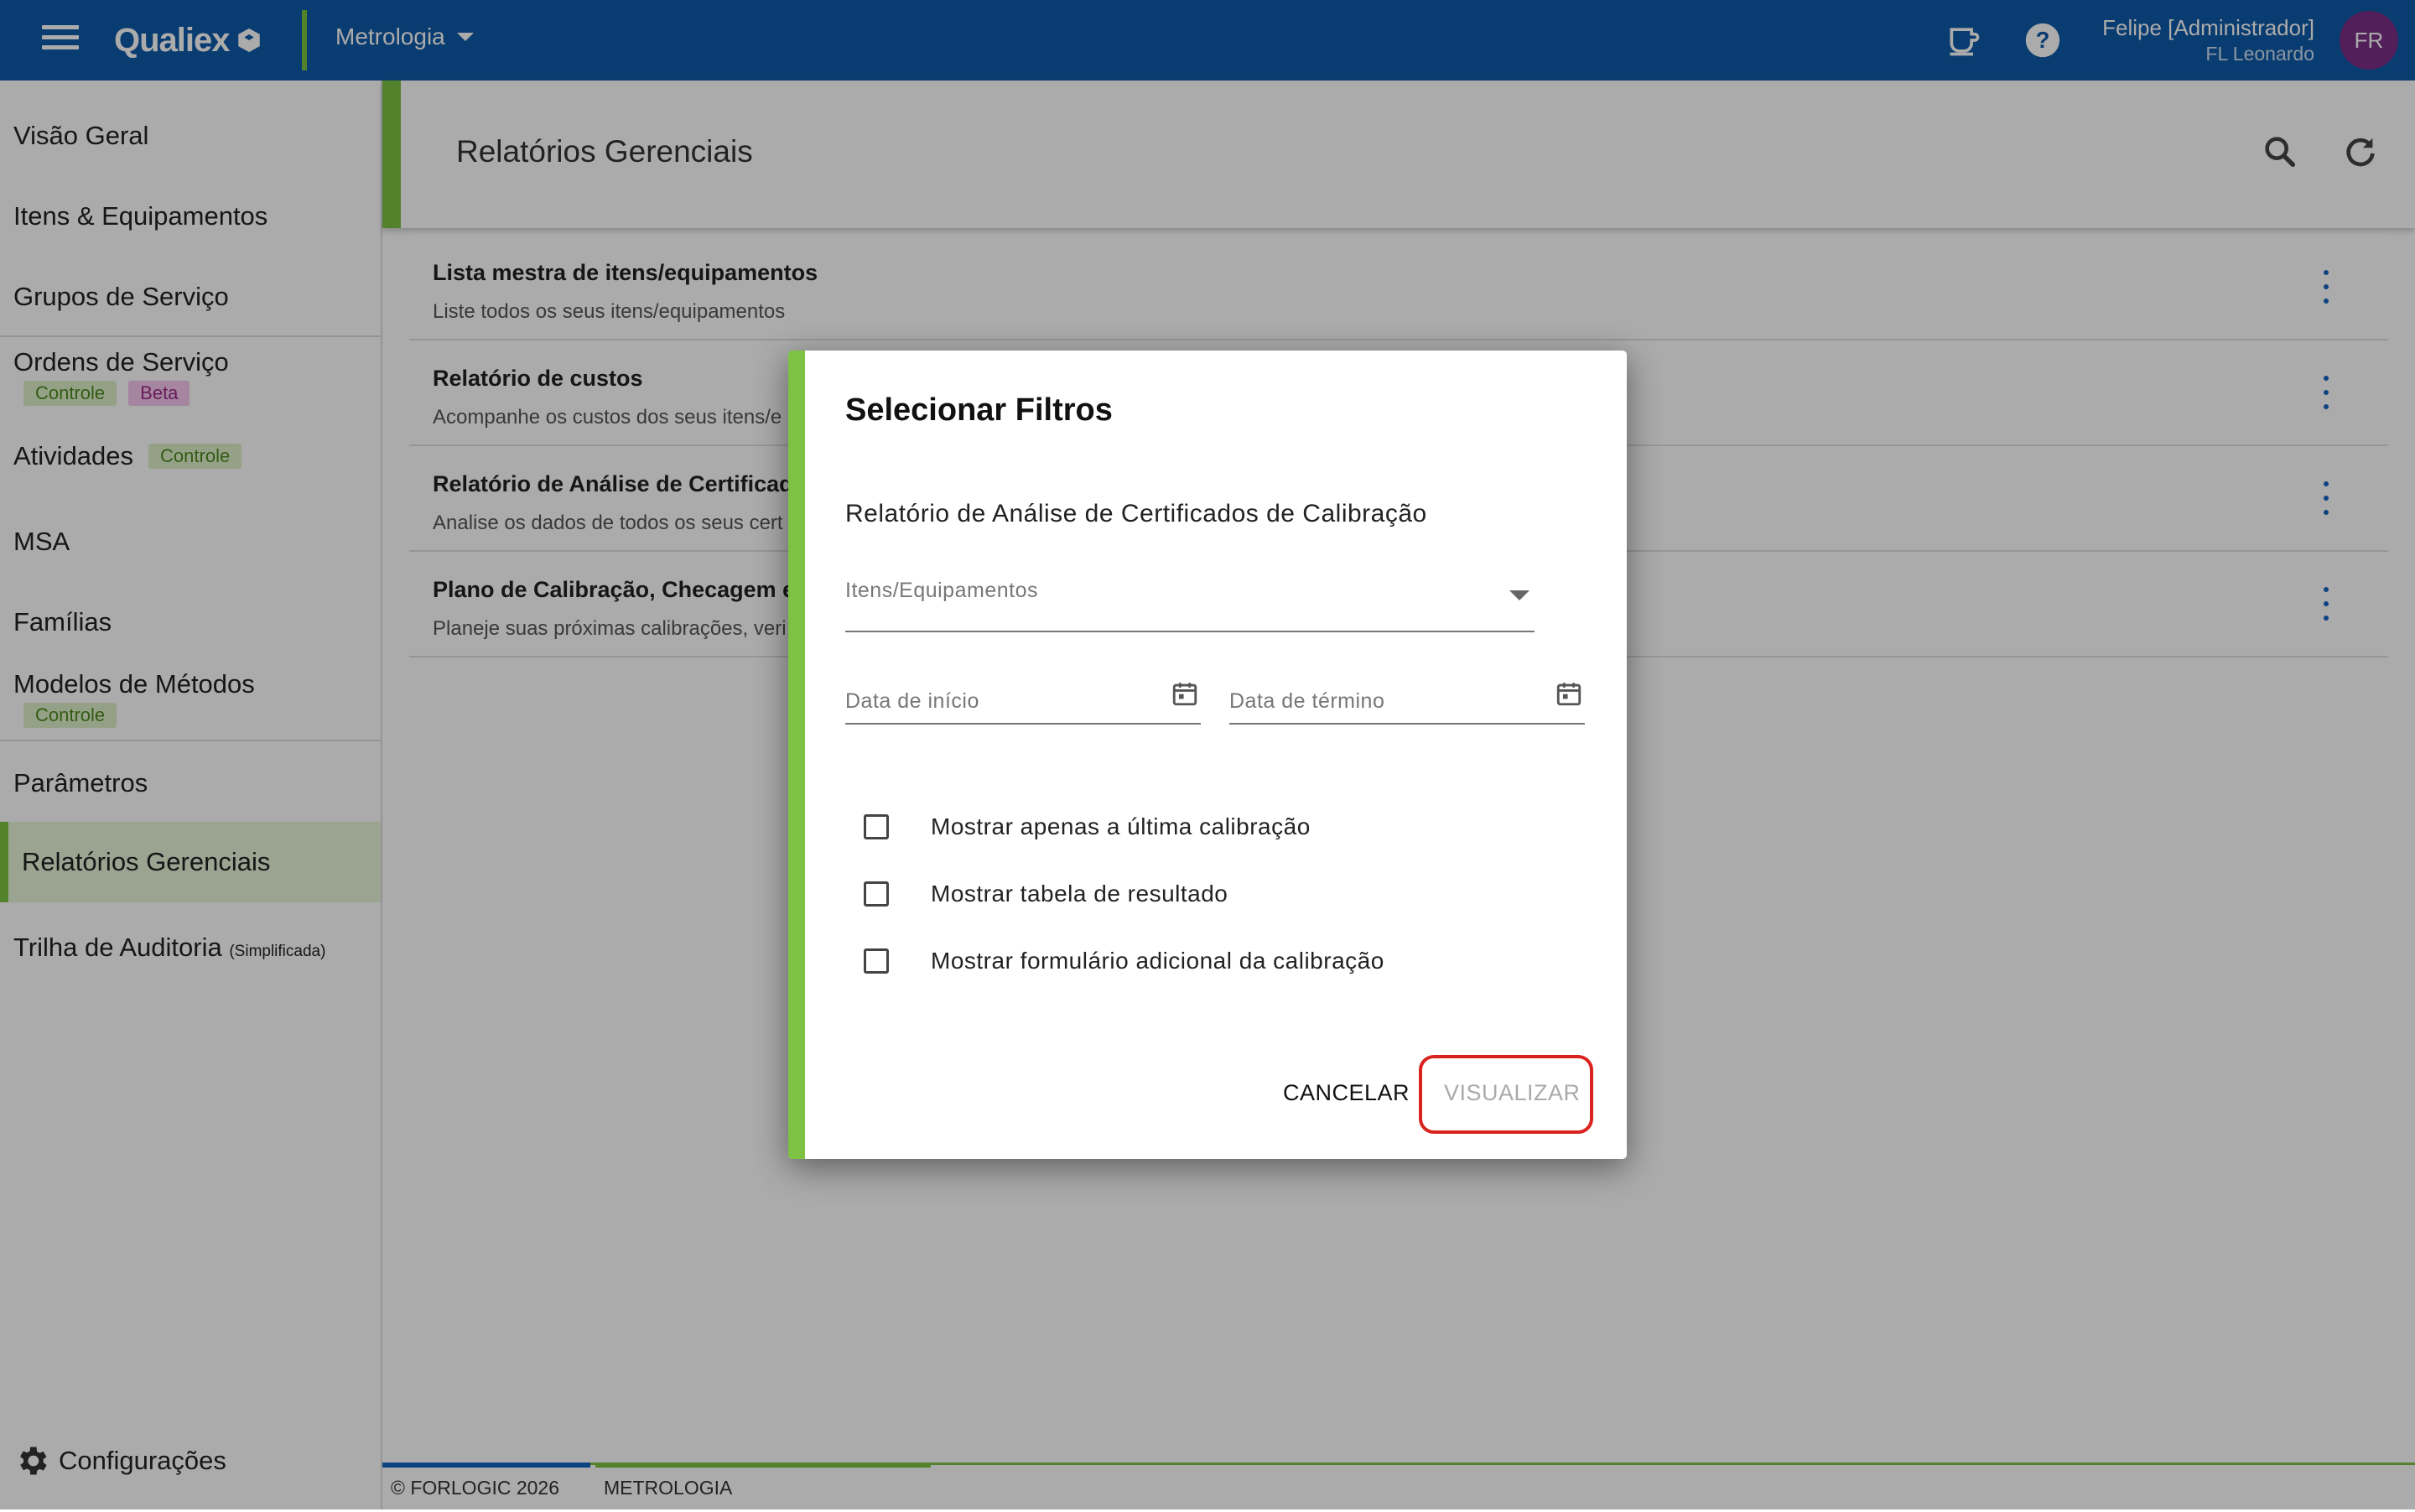  I want to click on cancel-button: CANCELAR, so click(1346, 1093).